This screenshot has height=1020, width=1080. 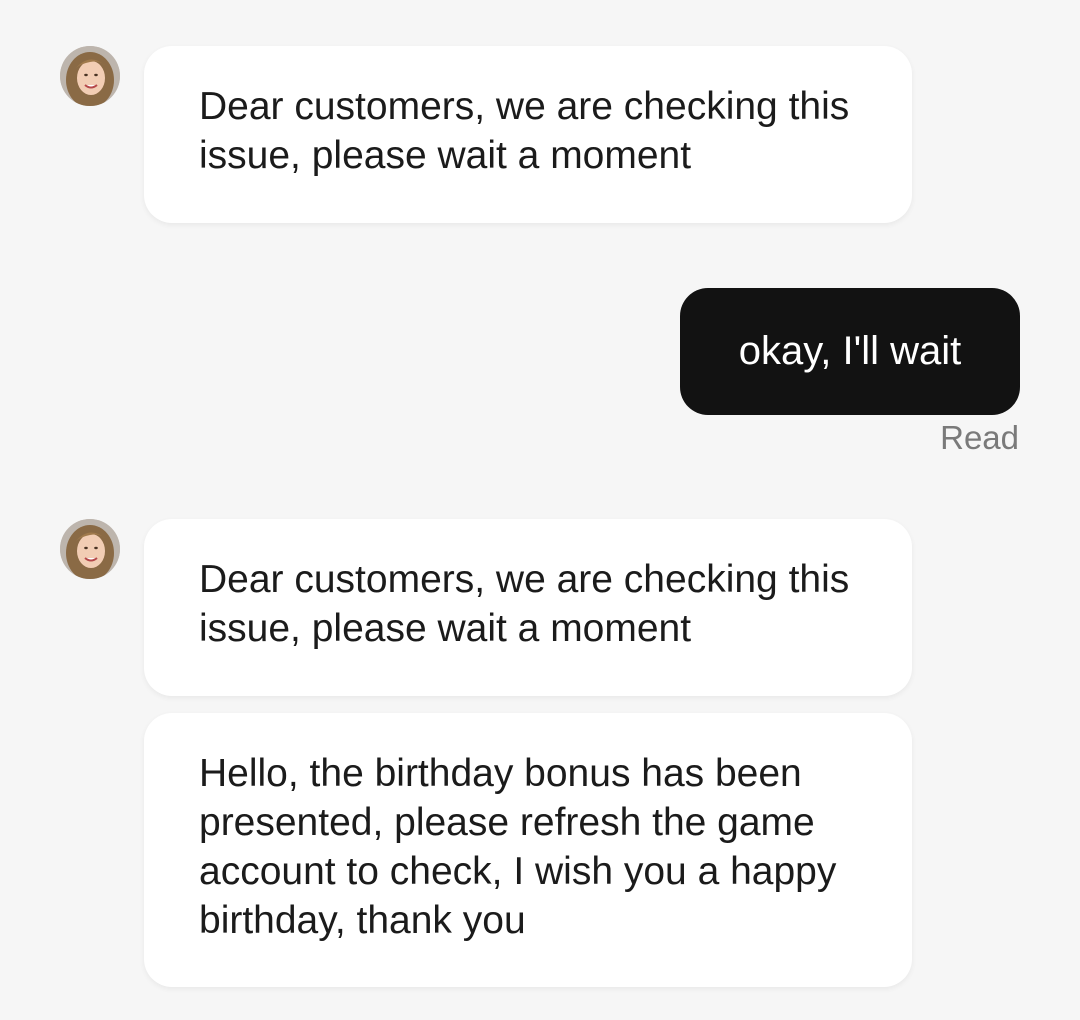 What do you see at coordinates (979, 437) in the screenshot?
I see `read-status: Read` at bounding box center [979, 437].